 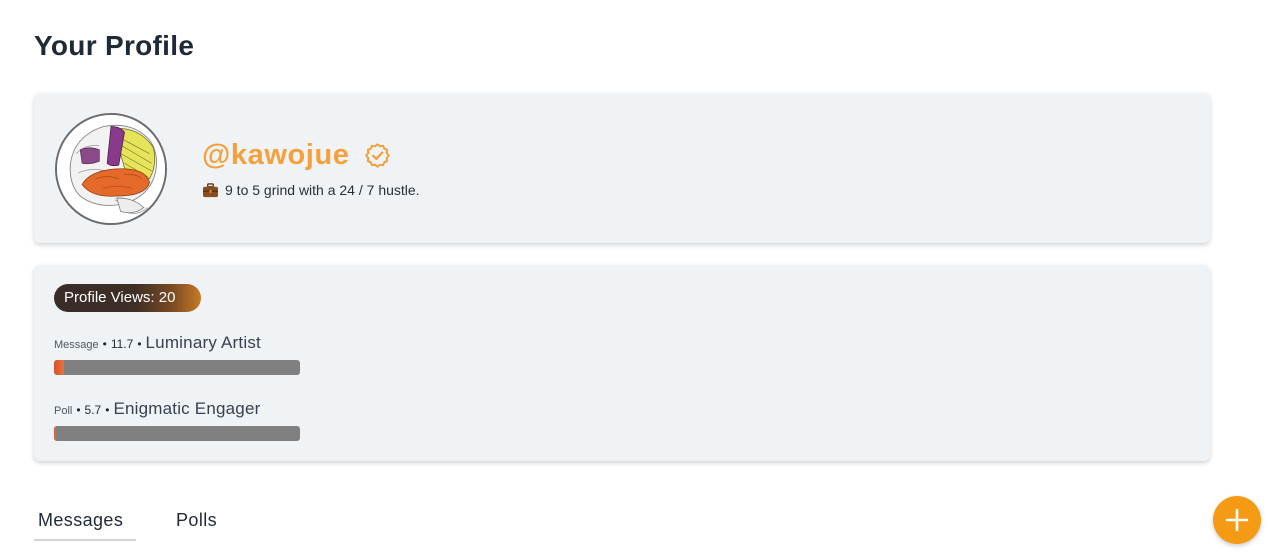 I want to click on username-handle: @kawojue, so click(x=276, y=155).